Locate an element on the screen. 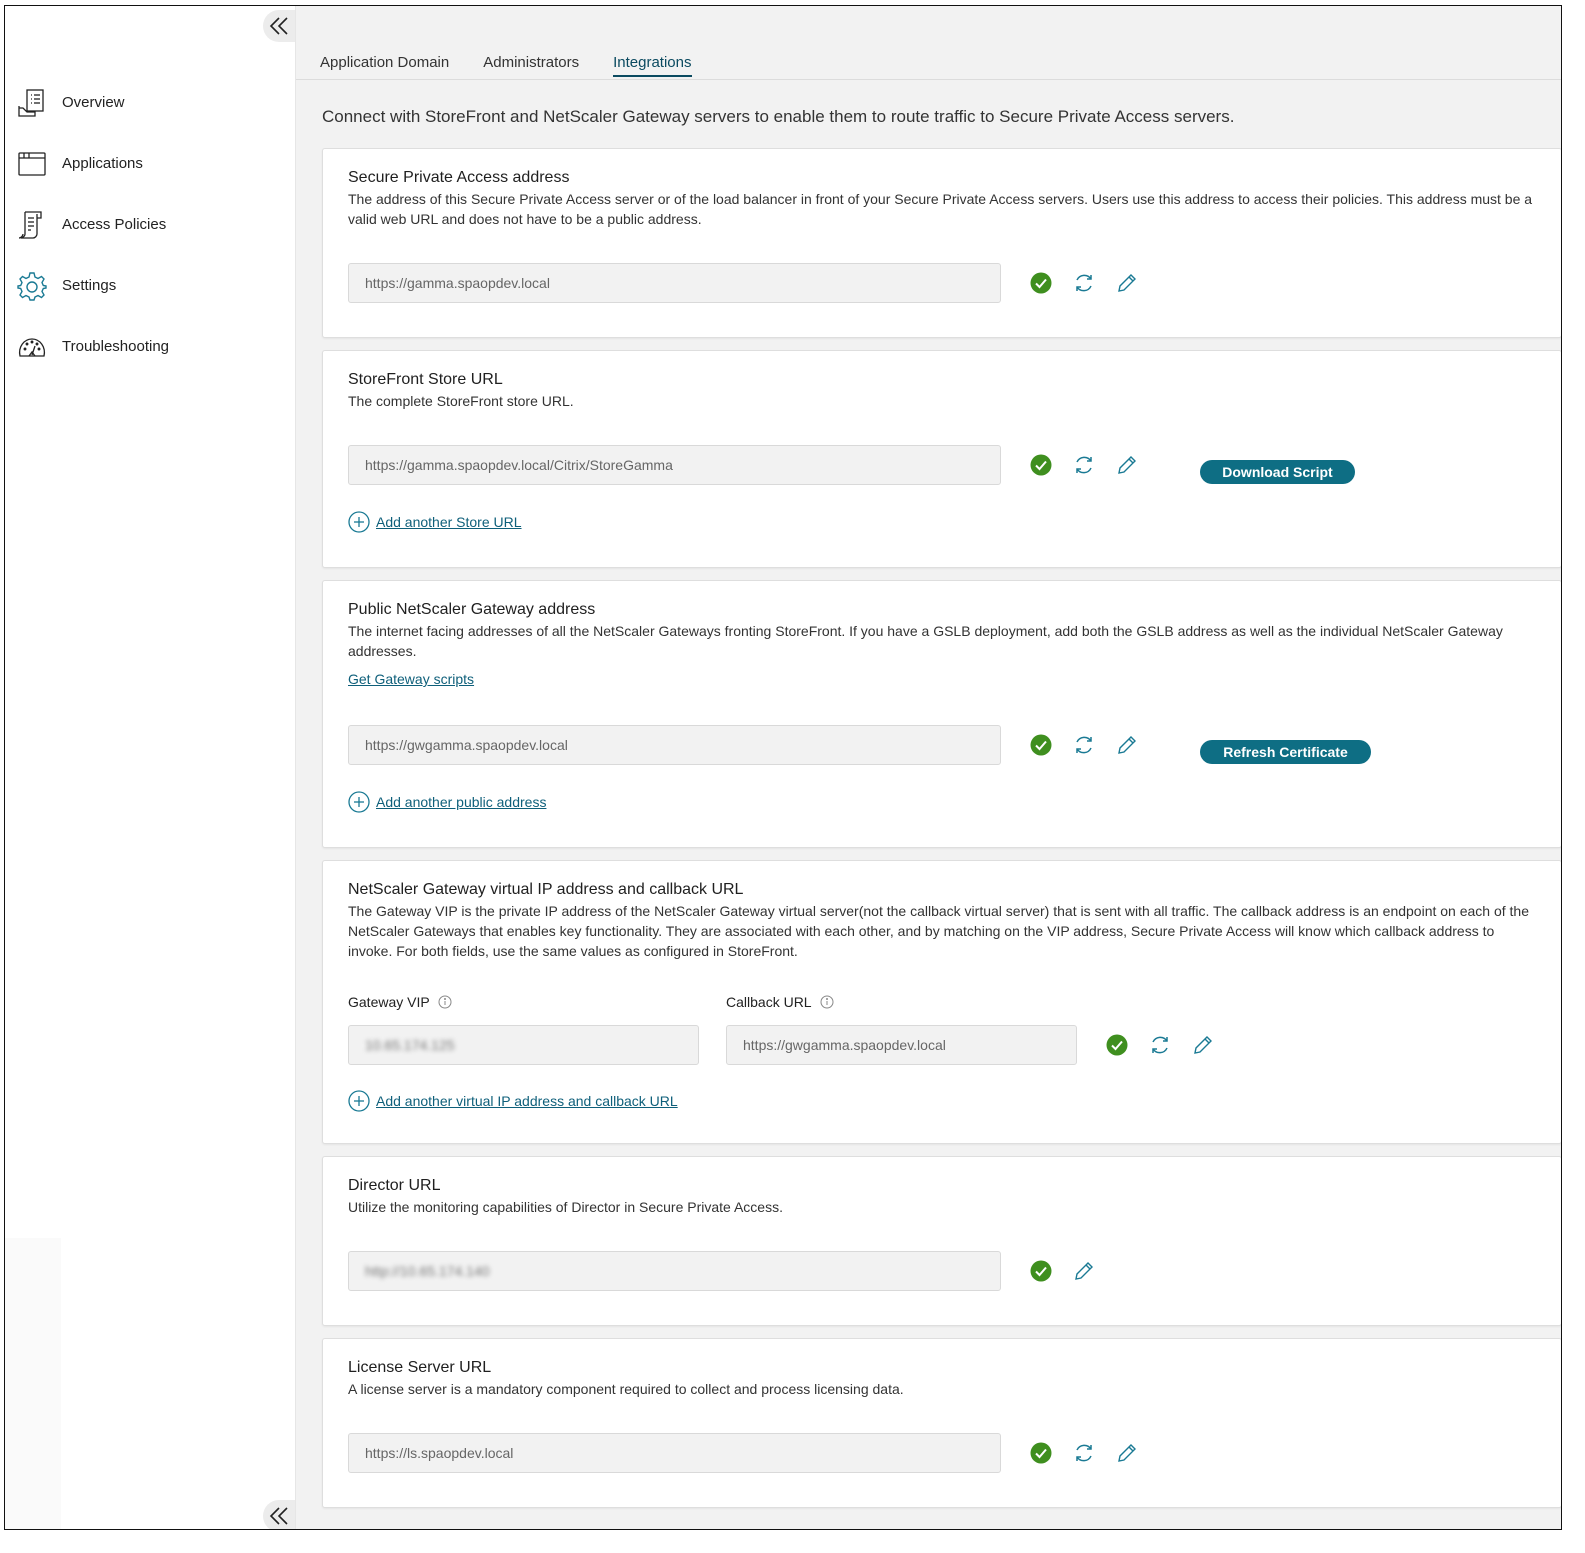 The width and height of the screenshot is (1585, 1553). applications-icon is located at coordinates (32, 164).